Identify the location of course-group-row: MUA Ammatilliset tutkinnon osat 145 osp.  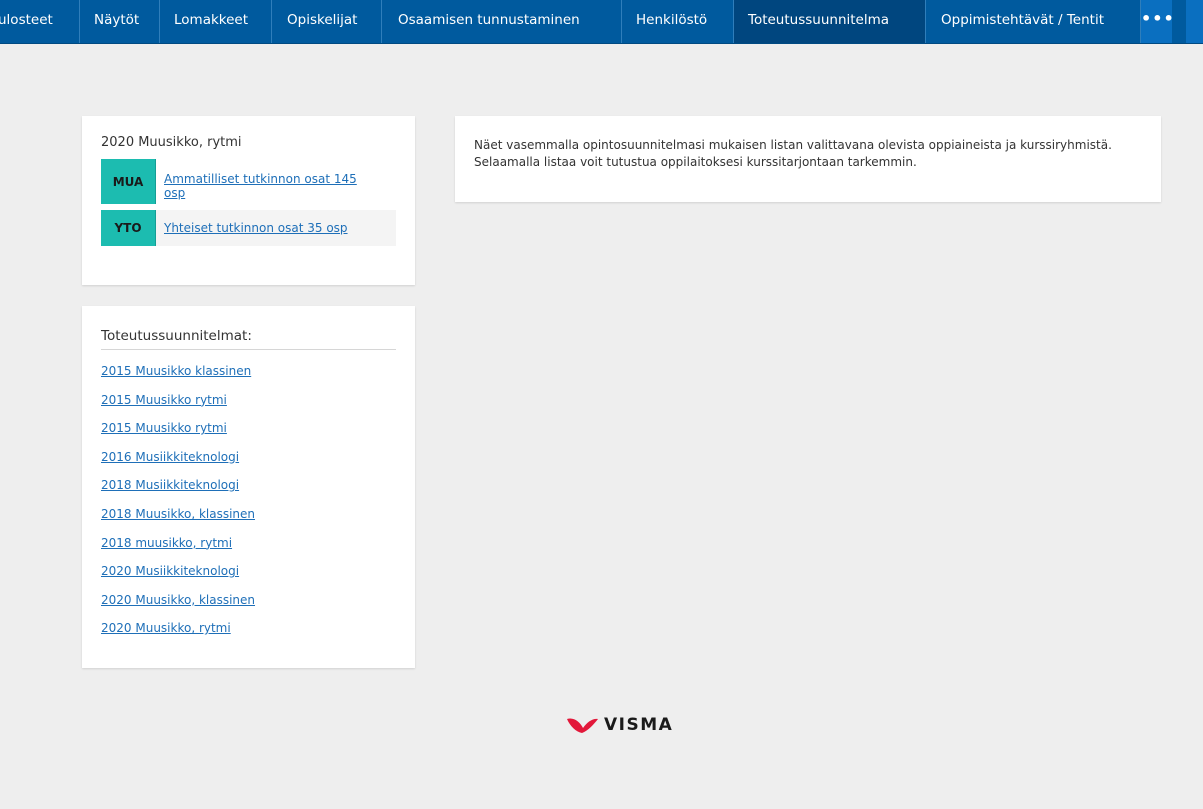
(248, 181).